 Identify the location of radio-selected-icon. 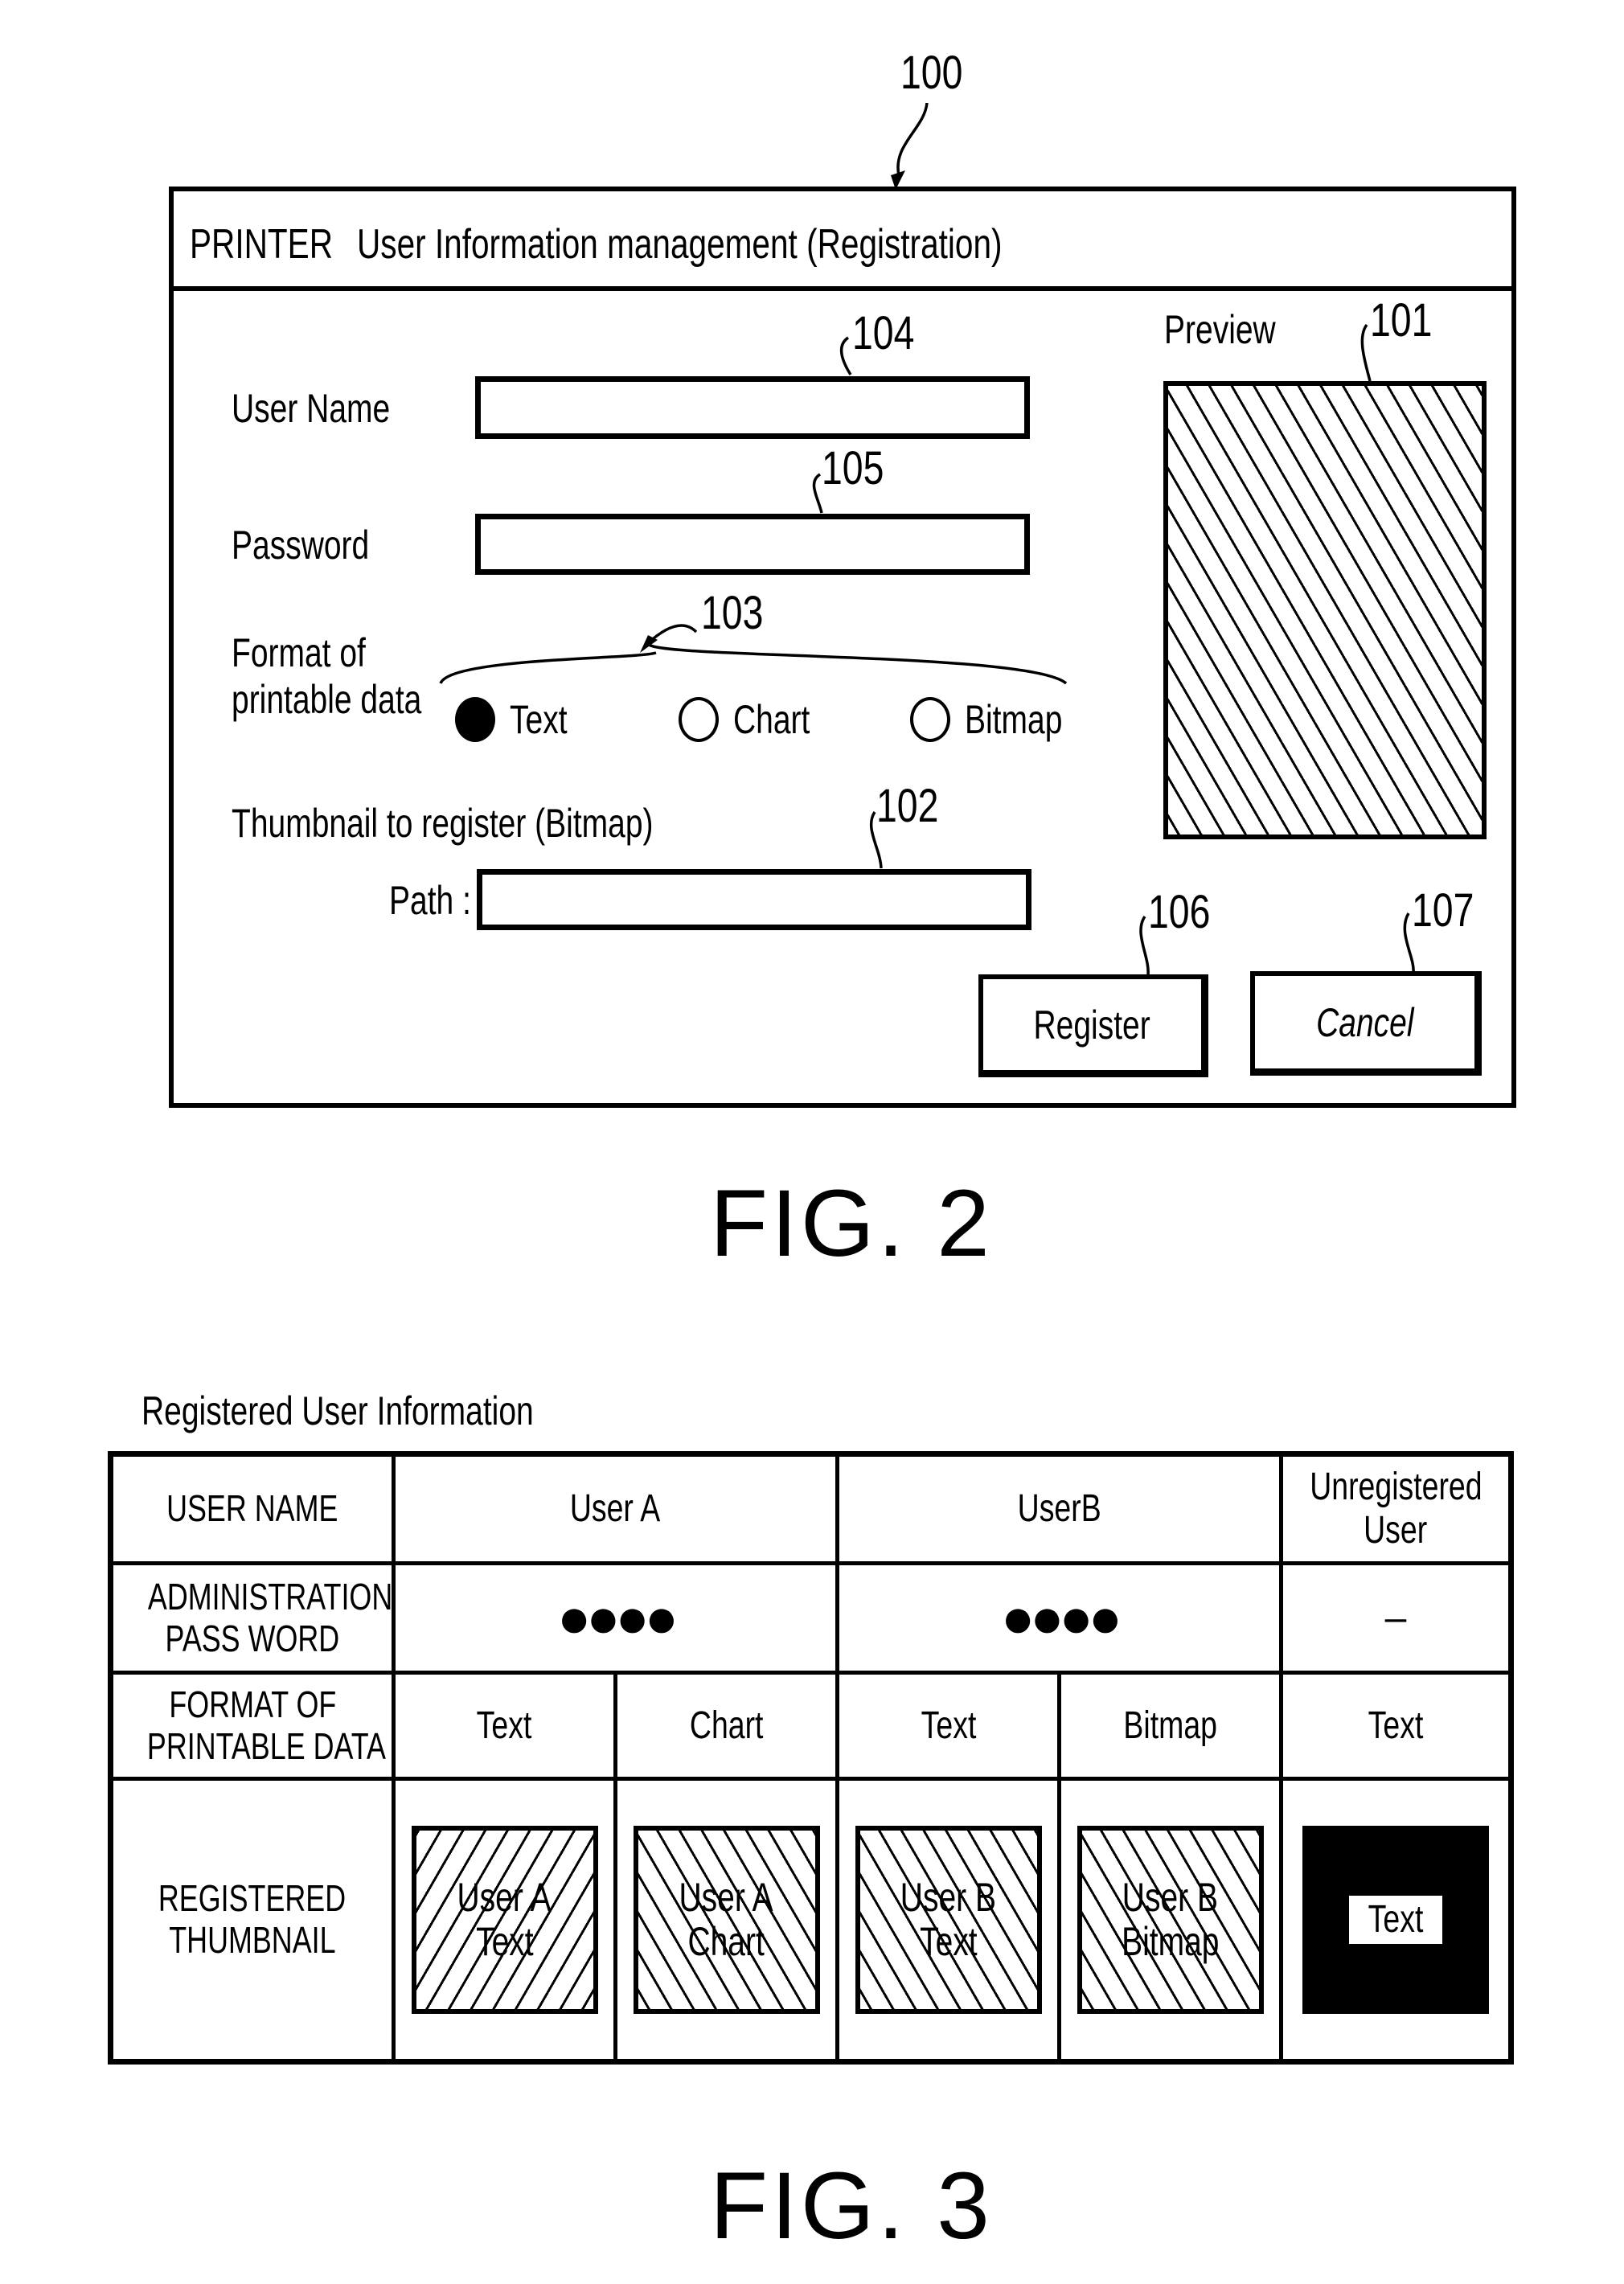
(475, 719).